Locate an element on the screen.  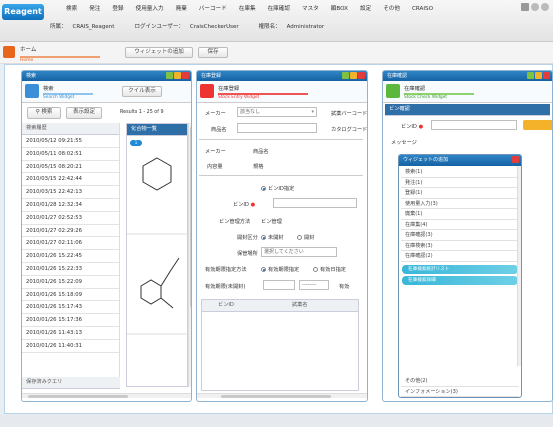
place-value: 選択してください is located at coordinates (284, 252).